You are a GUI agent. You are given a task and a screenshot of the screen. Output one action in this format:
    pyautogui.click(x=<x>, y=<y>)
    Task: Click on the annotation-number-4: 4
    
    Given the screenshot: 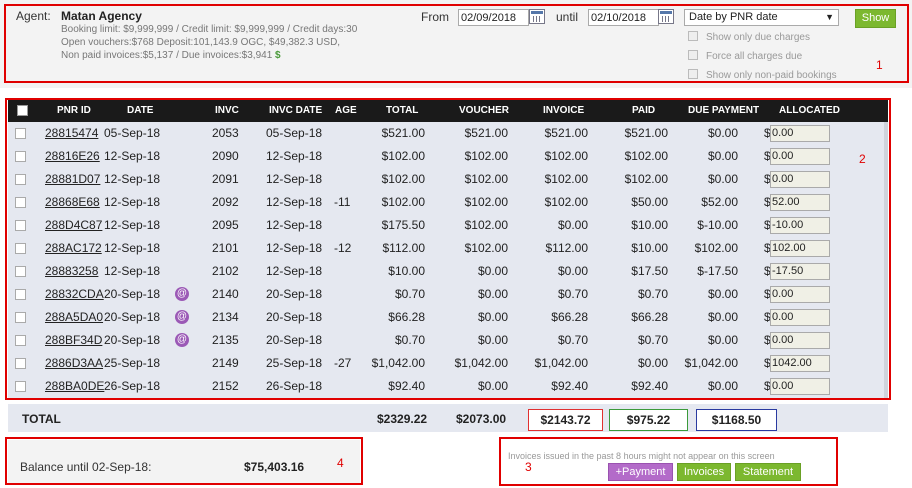 What is the action you would take?
    pyautogui.click(x=340, y=463)
    